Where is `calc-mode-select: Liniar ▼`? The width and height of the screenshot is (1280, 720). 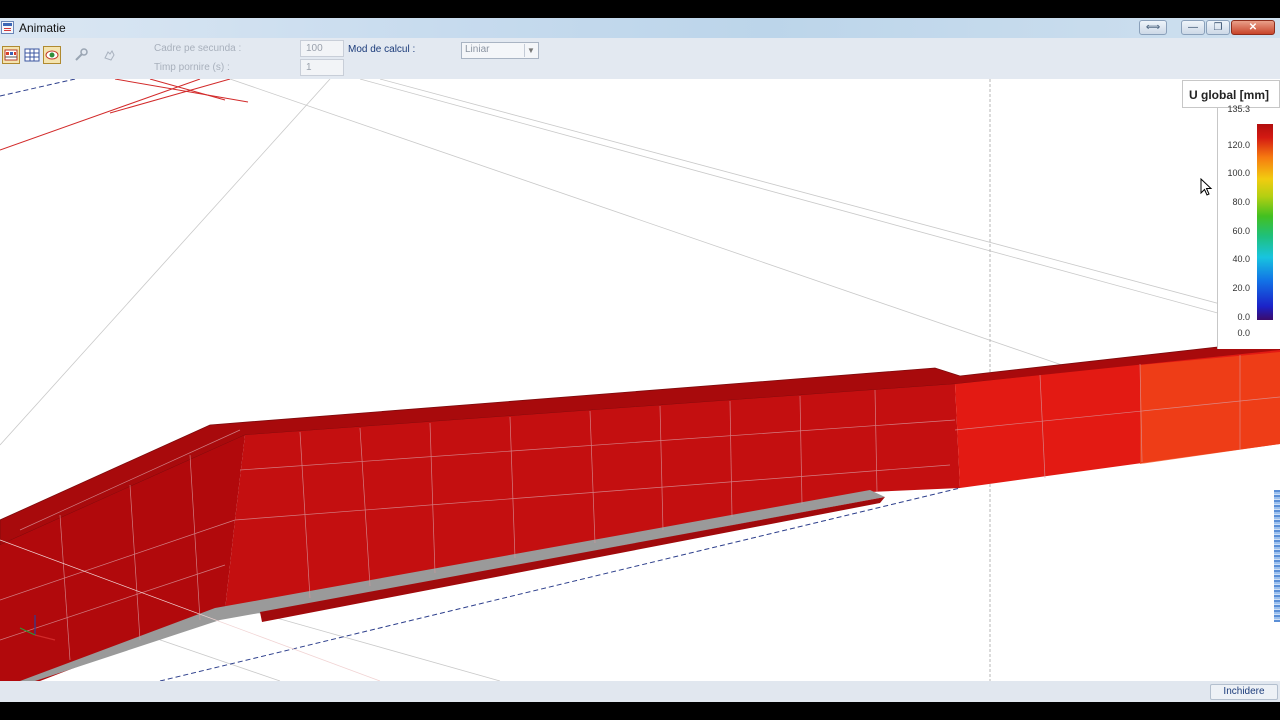 calc-mode-select: Liniar ▼ is located at coordinates (500, 50).